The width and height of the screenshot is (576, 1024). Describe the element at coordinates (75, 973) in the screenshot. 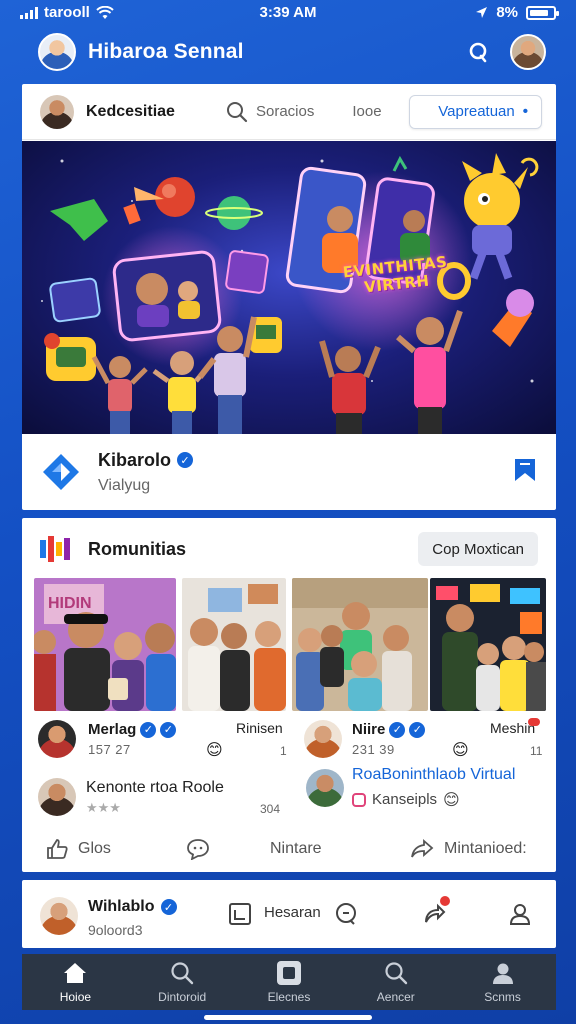

I see `home-icon` at that location.